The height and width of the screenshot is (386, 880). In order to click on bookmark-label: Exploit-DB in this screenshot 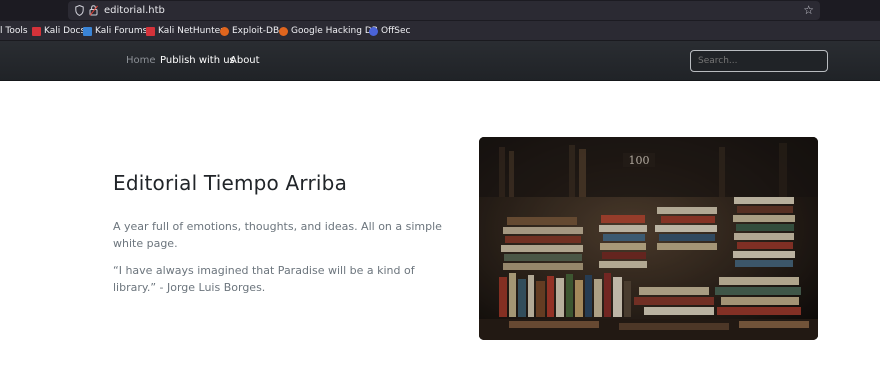, I will do `click(256, 31)`.